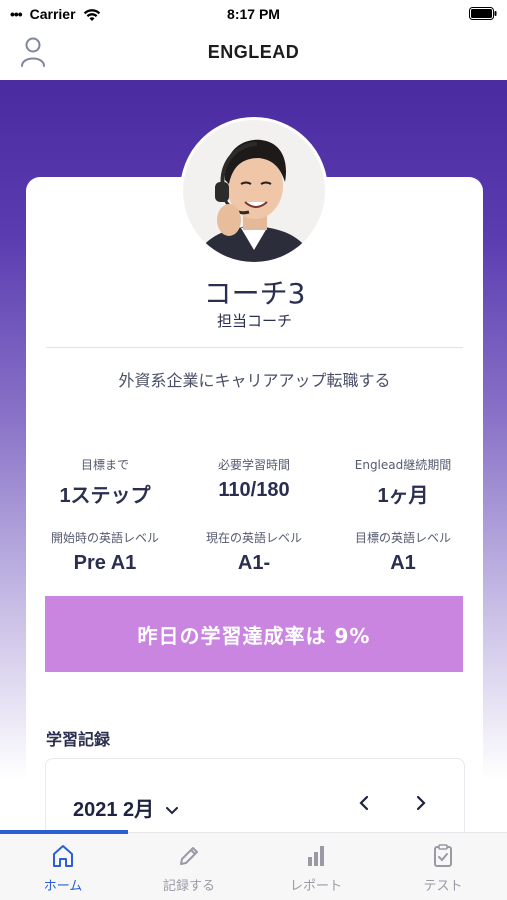 This screenshot has width=507, height=900. I want to click on app-title: ENGLEAD, so click(253, 52).